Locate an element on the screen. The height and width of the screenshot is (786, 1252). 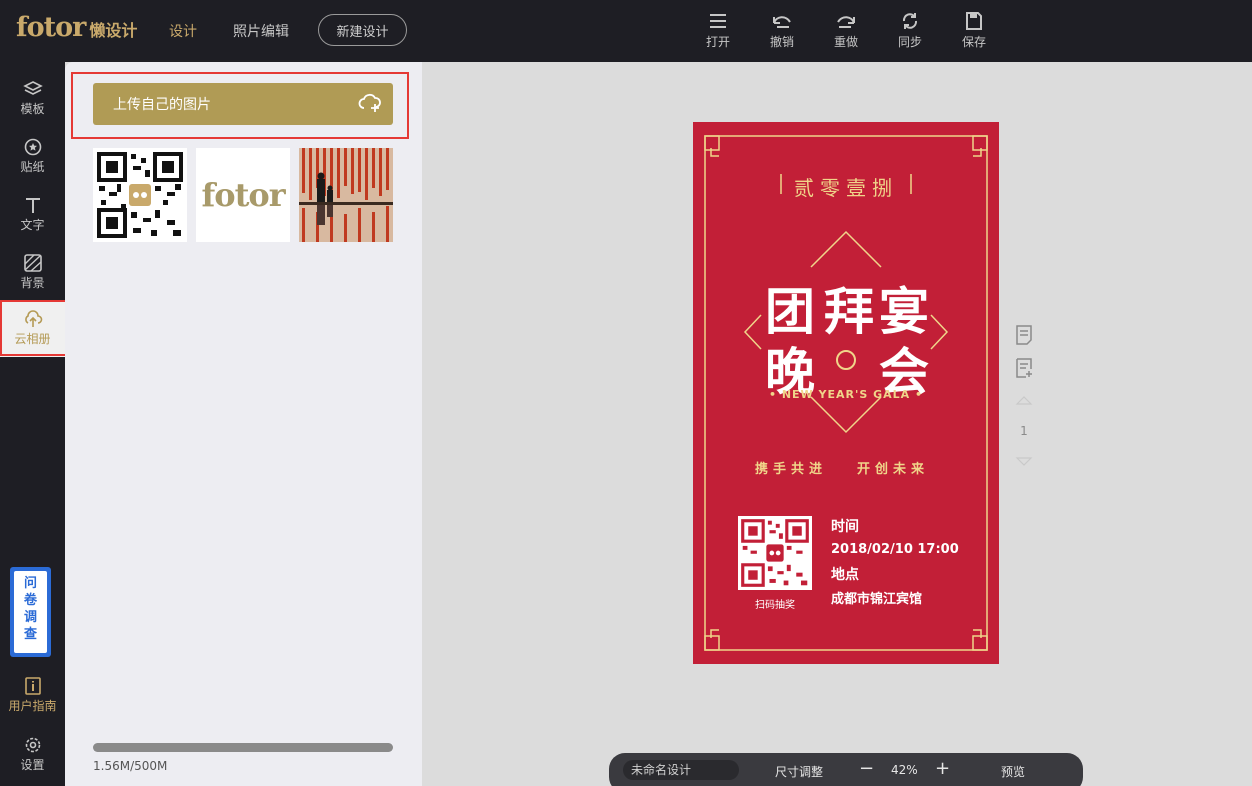
sync-icon is located at coordinates (910, 21).